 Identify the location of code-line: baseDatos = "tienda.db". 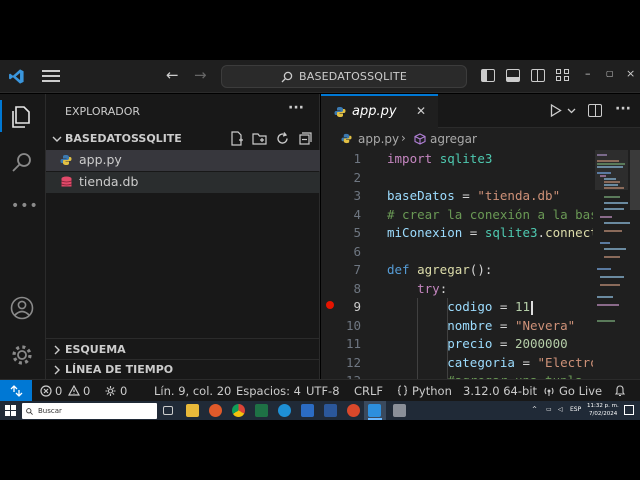
(473, 196).